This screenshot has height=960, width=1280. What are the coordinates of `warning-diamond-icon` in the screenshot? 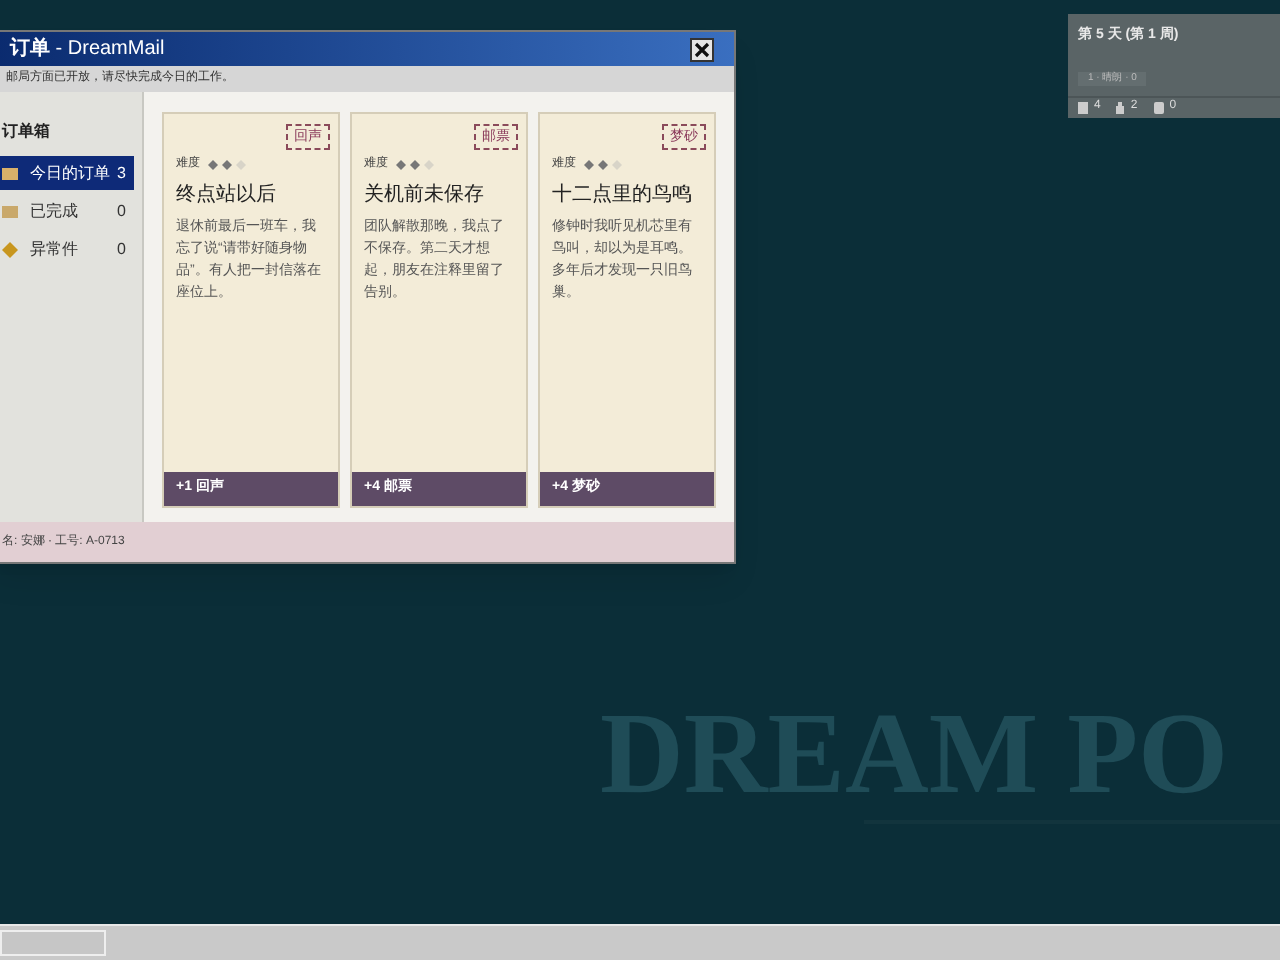 It's located at (10, 249).